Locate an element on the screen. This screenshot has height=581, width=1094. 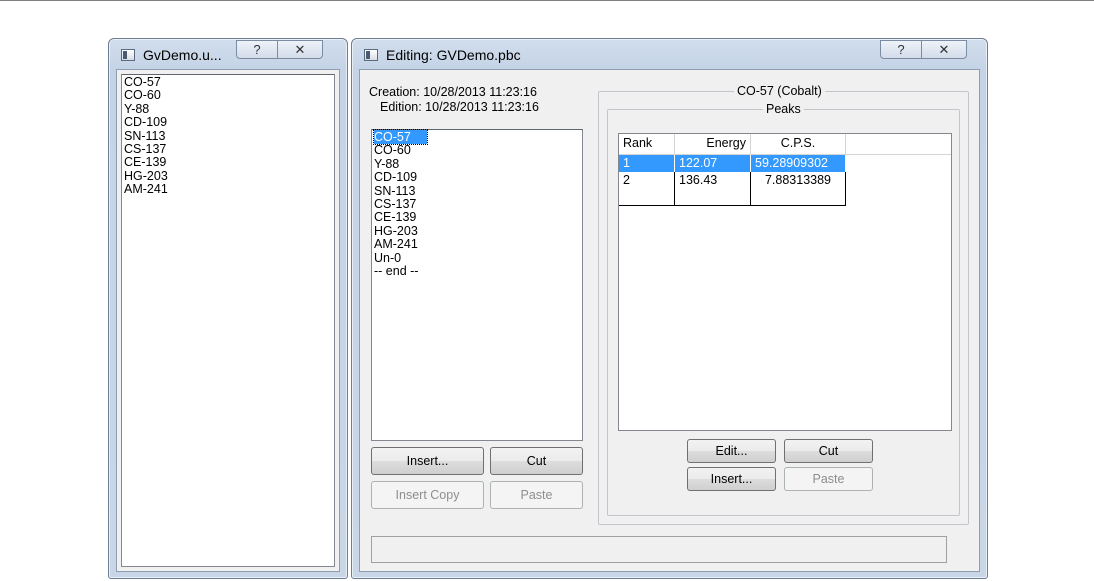
editing-window-title: Editing: GVDemo.pbc is located at coordinates (453, 55).